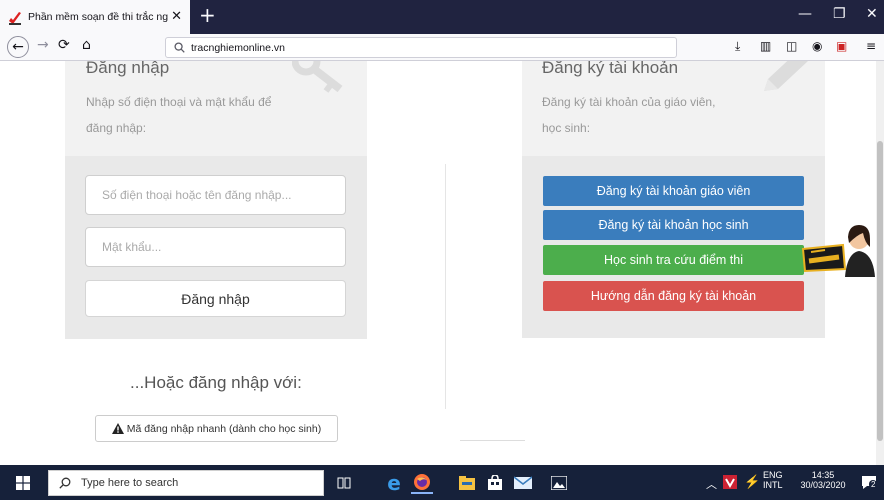  I want to click on support-mascot, so click(837, 249).